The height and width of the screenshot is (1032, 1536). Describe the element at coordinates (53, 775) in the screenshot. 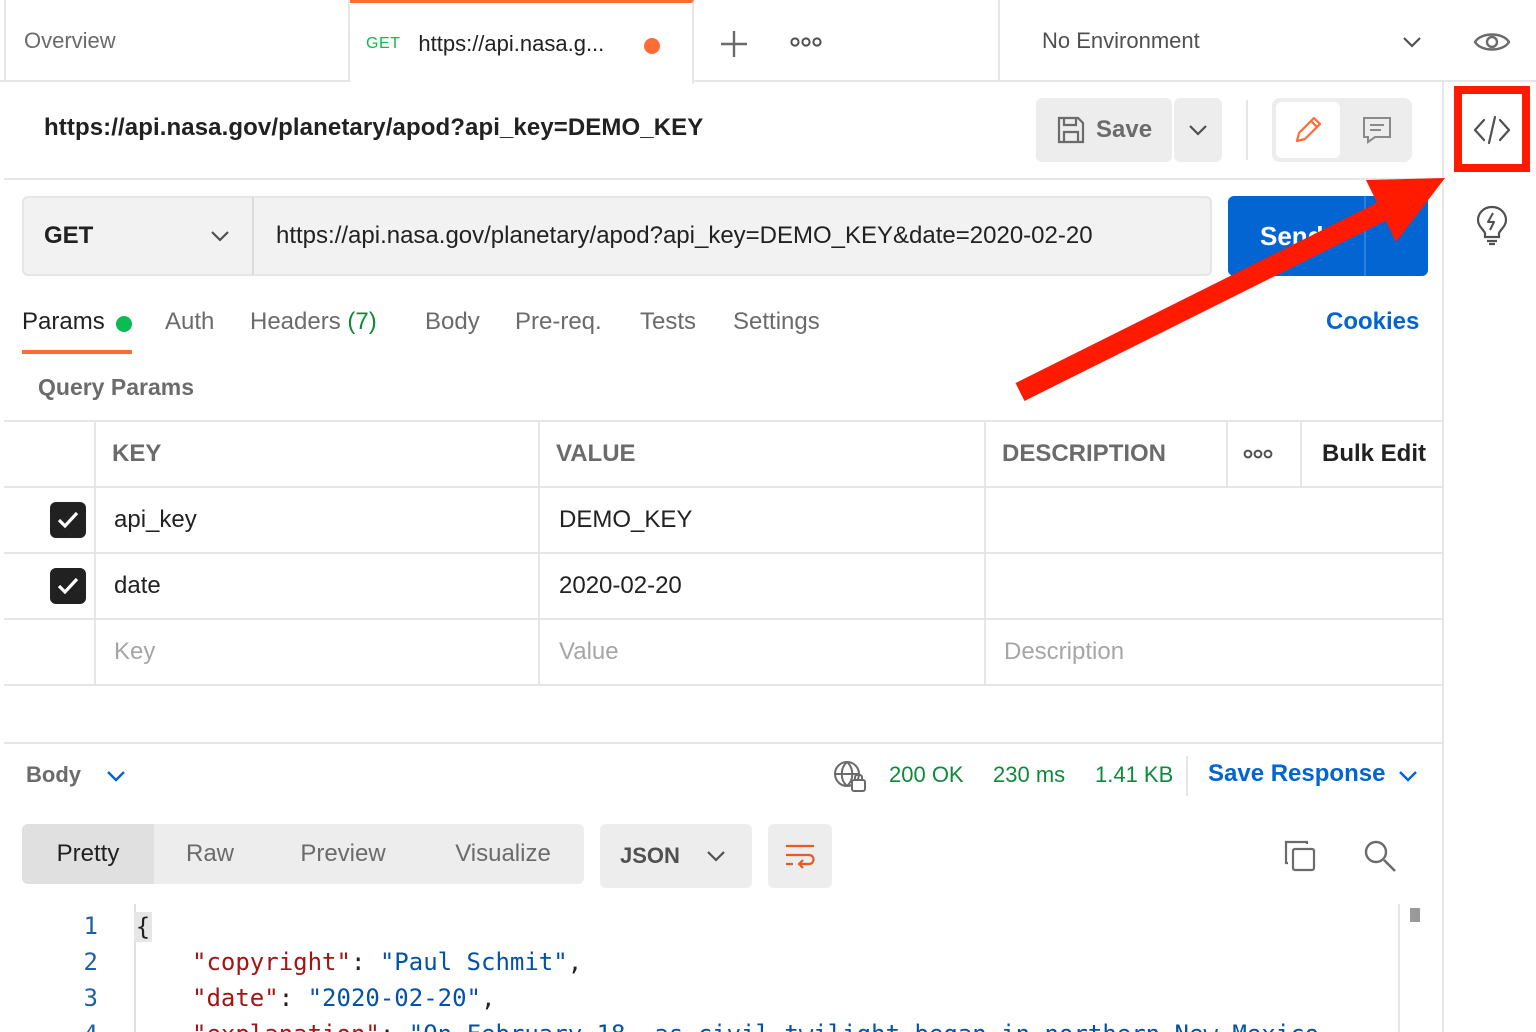

I see `response-body-label: Body` at that location.